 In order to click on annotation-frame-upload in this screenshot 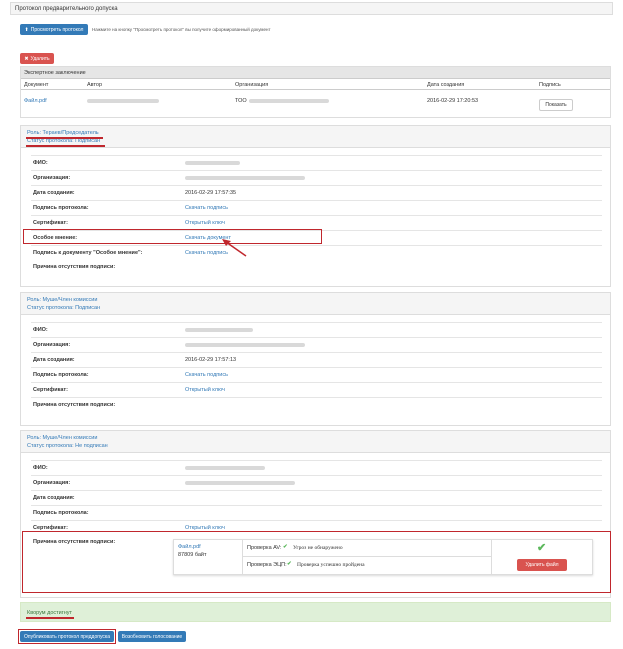, I will do `click(316, 562)`.